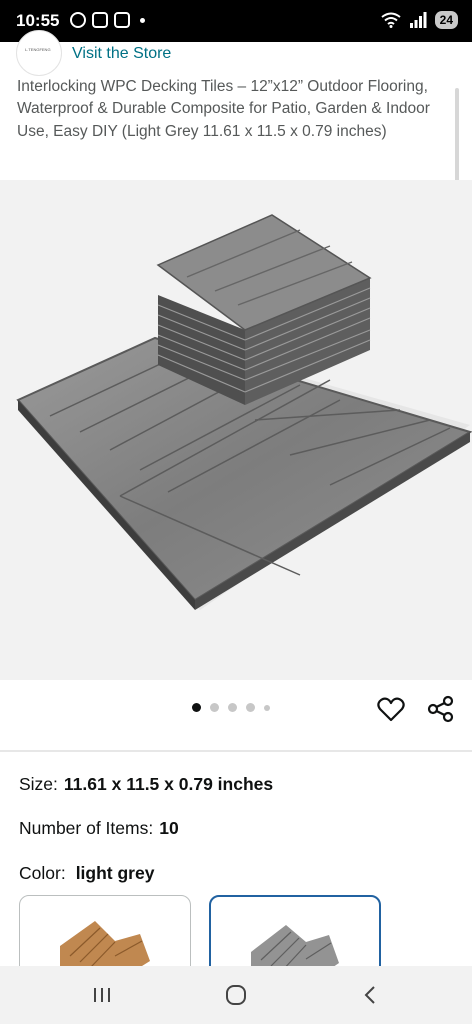 The image size is (472, 1024). What do you see at coordinates (86, 828) in the screenshot?
I see `items-label: Number of Items:` at bounding box center [86, 828].